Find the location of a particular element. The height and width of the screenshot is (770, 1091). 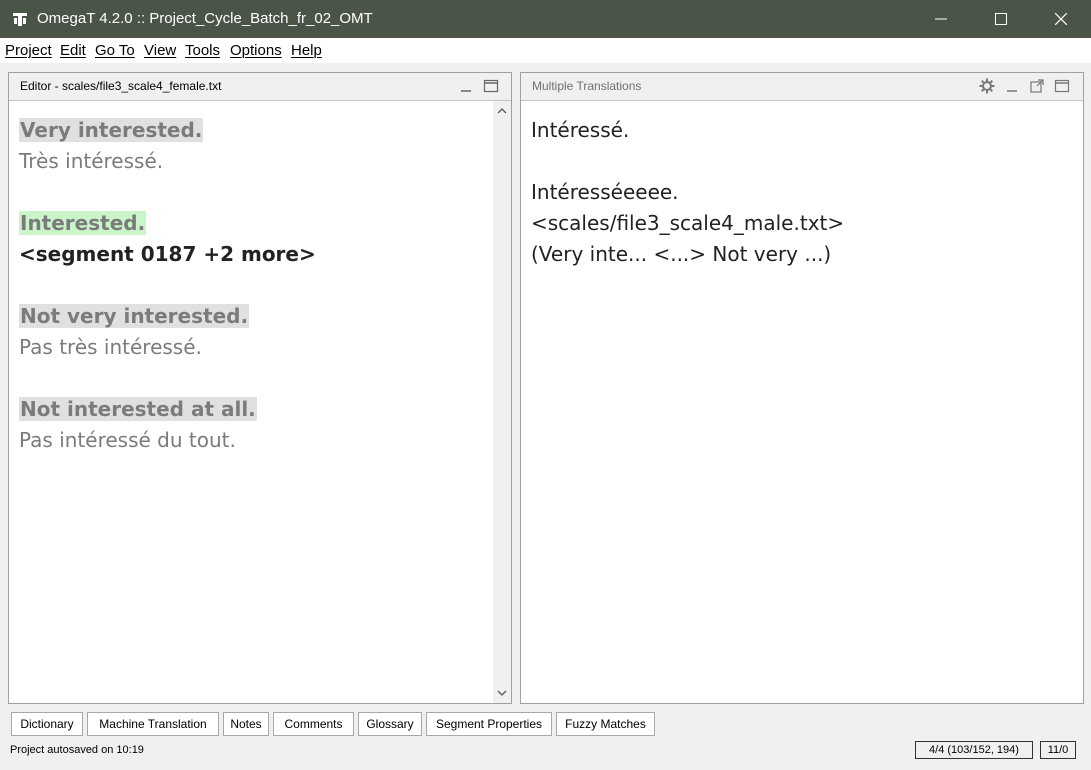

translation-source-file: <scales/file3_scale4_male.txt> is located at coordinates (688, 223).